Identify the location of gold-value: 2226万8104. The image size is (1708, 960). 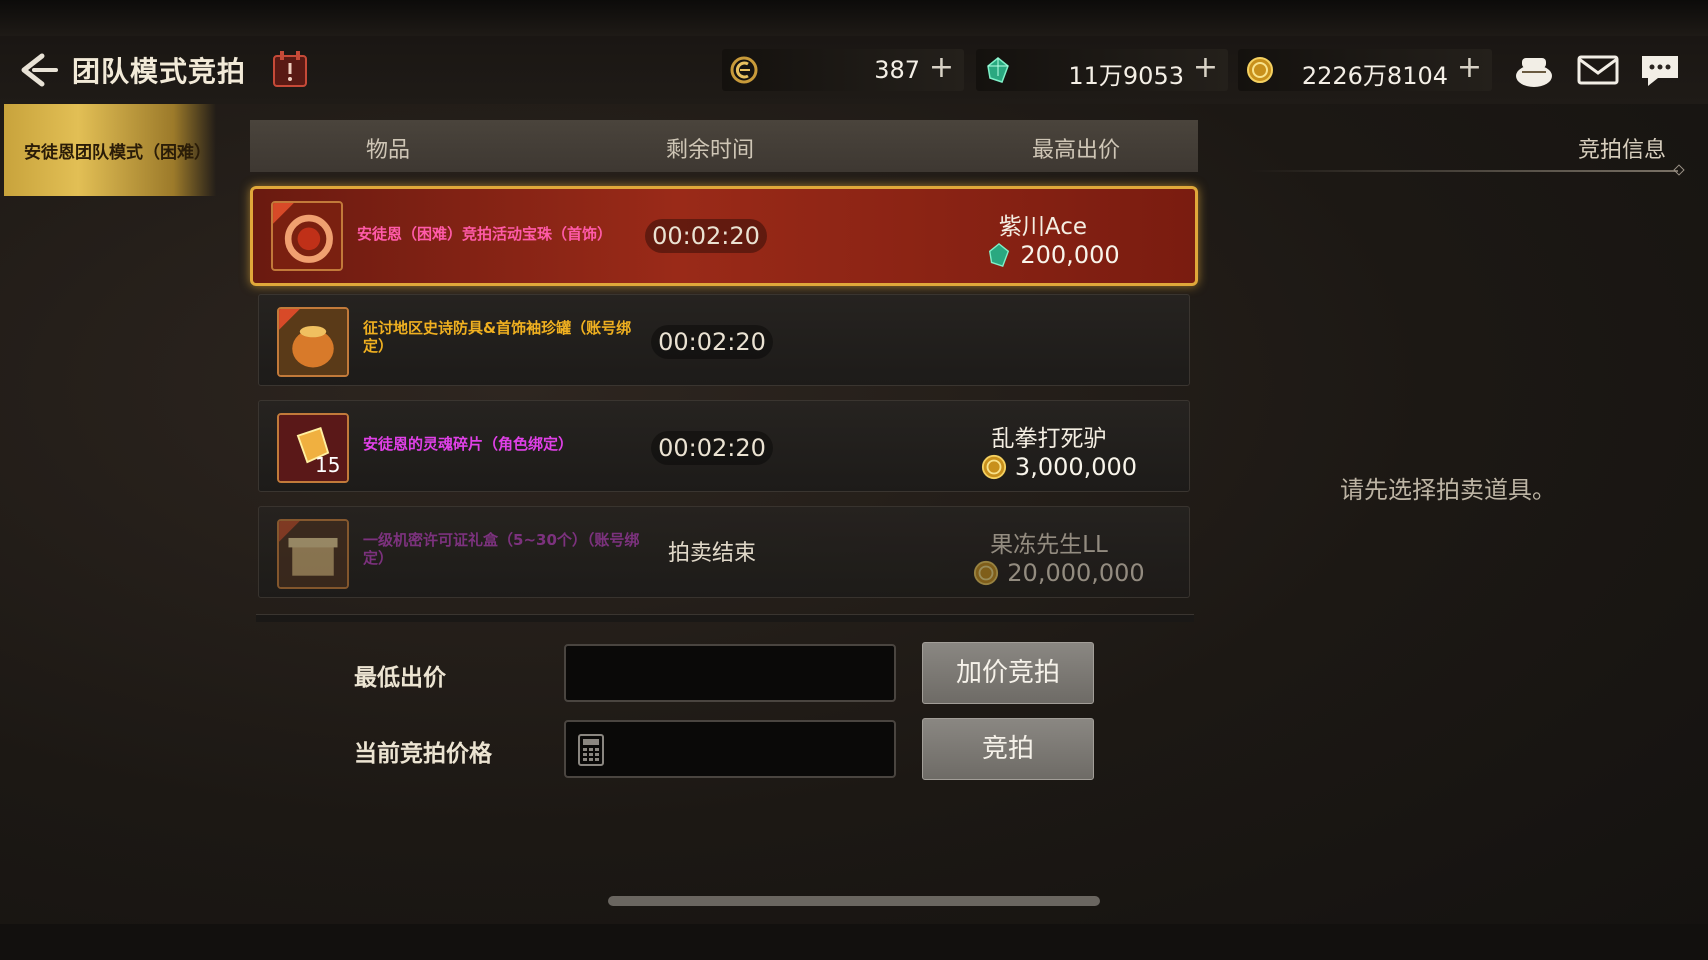
(1374, 76).